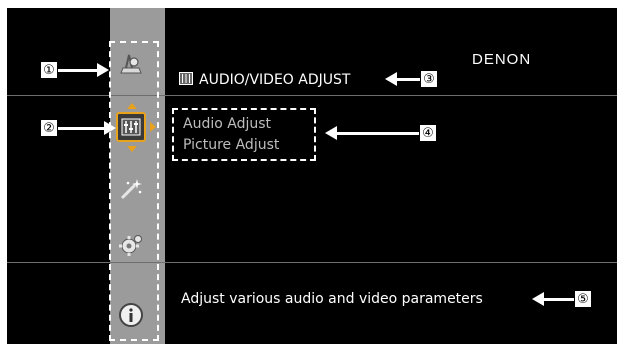 The height and width of the screenshot is (354, 625). I want to click on scroll-down-indicator, so click(132, 149).